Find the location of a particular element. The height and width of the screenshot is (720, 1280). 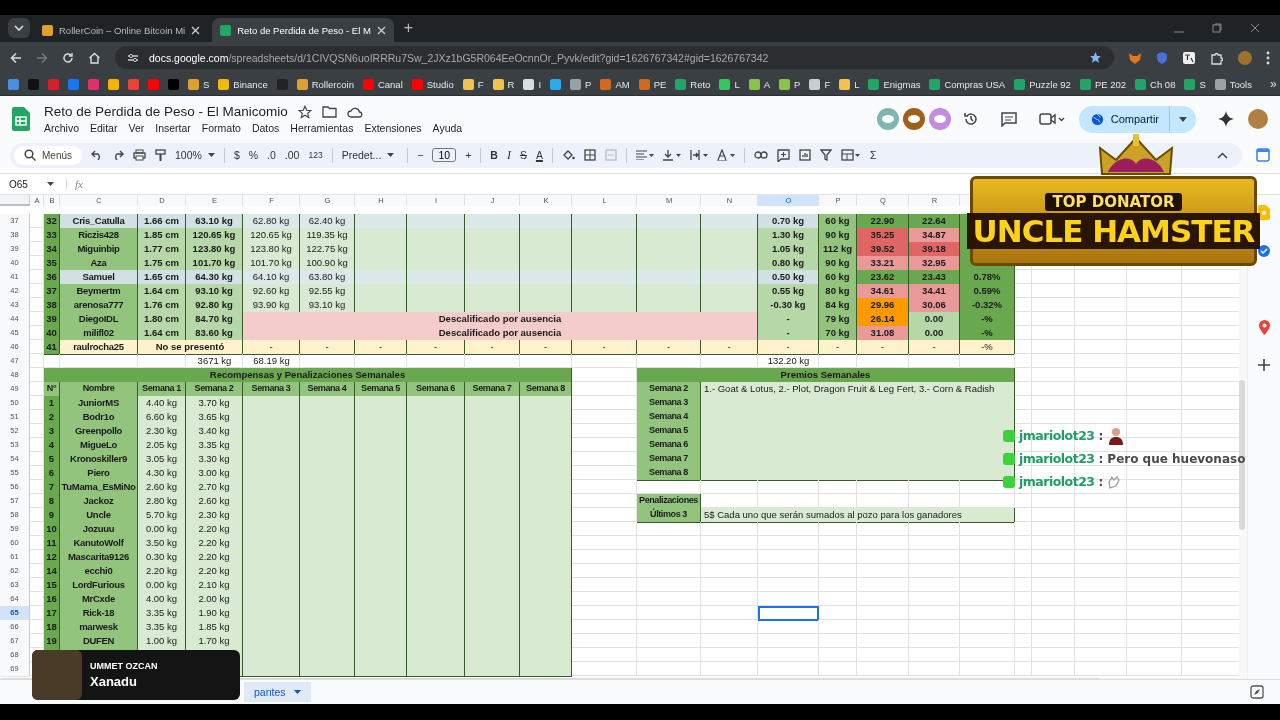

more-icon is located at coordinates (1268, 57).